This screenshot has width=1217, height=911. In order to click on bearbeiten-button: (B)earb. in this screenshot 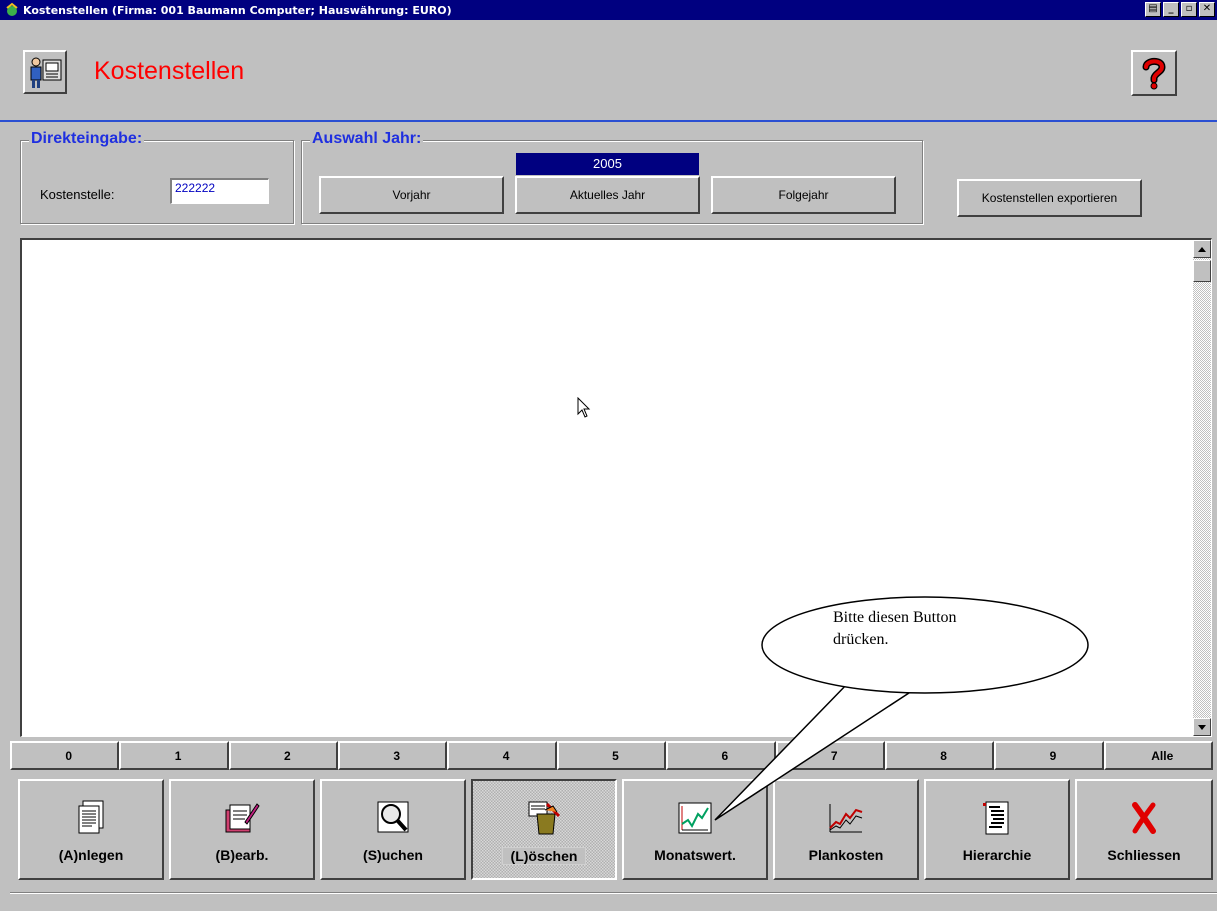, I will do `click(242, 829)`.